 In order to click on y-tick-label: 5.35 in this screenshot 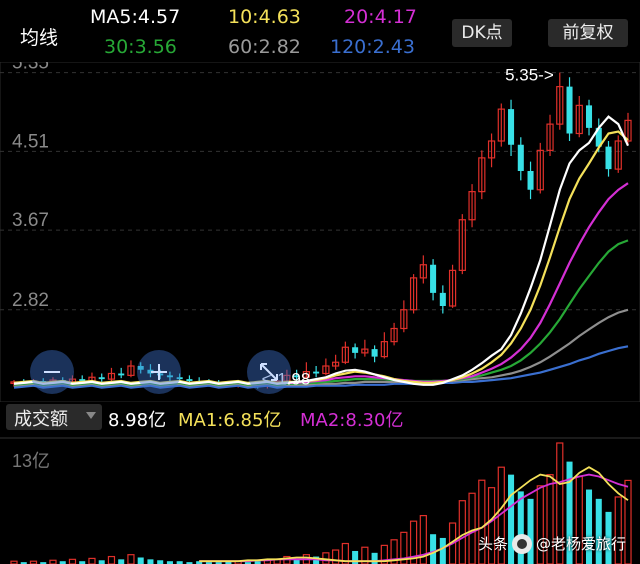, I will do `click(30, 68)`.